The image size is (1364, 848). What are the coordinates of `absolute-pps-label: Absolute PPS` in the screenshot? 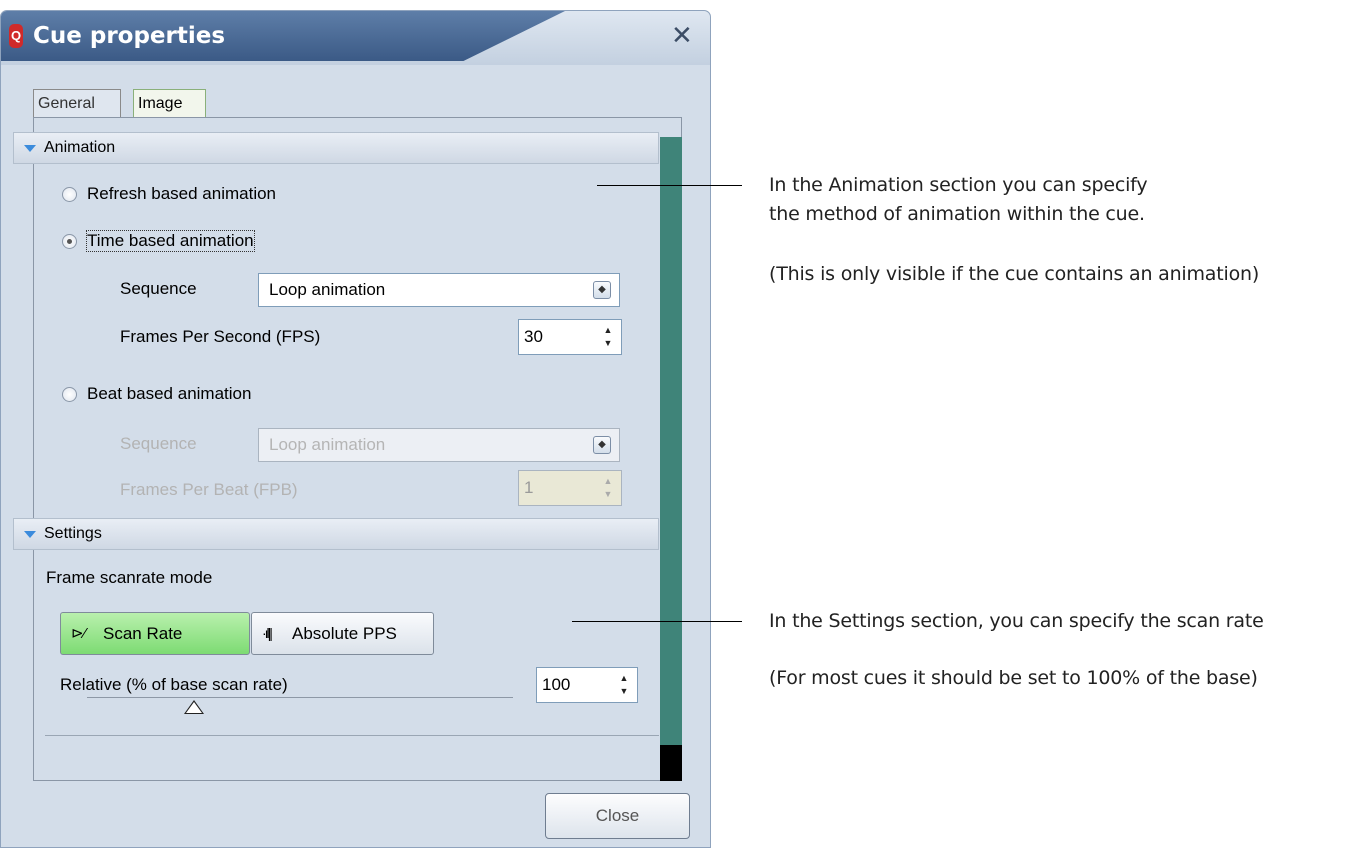 It's located at (344, 633).